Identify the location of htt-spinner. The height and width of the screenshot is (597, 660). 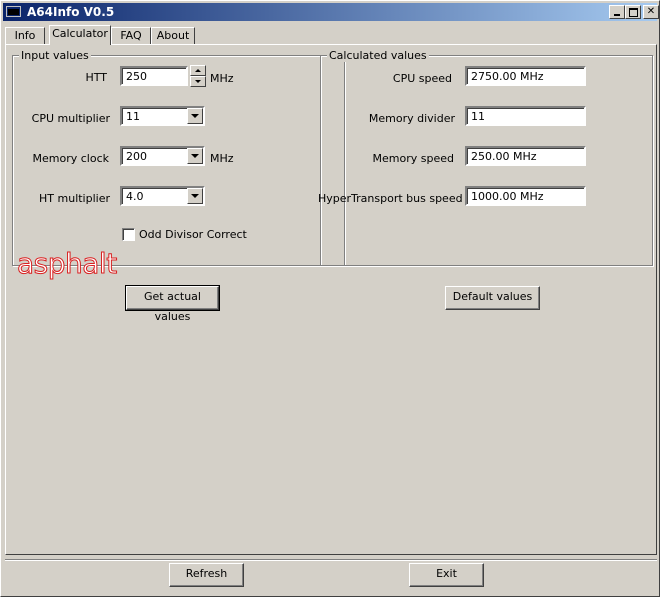
(198, 76).